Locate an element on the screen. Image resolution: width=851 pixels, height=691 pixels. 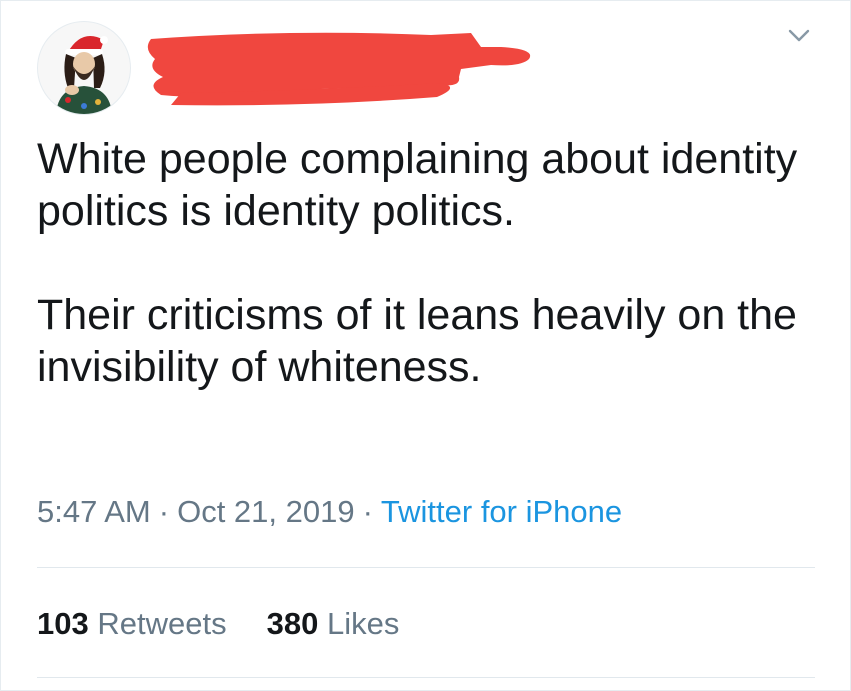
chevron-down-icon is located at coordinates (799, 35).